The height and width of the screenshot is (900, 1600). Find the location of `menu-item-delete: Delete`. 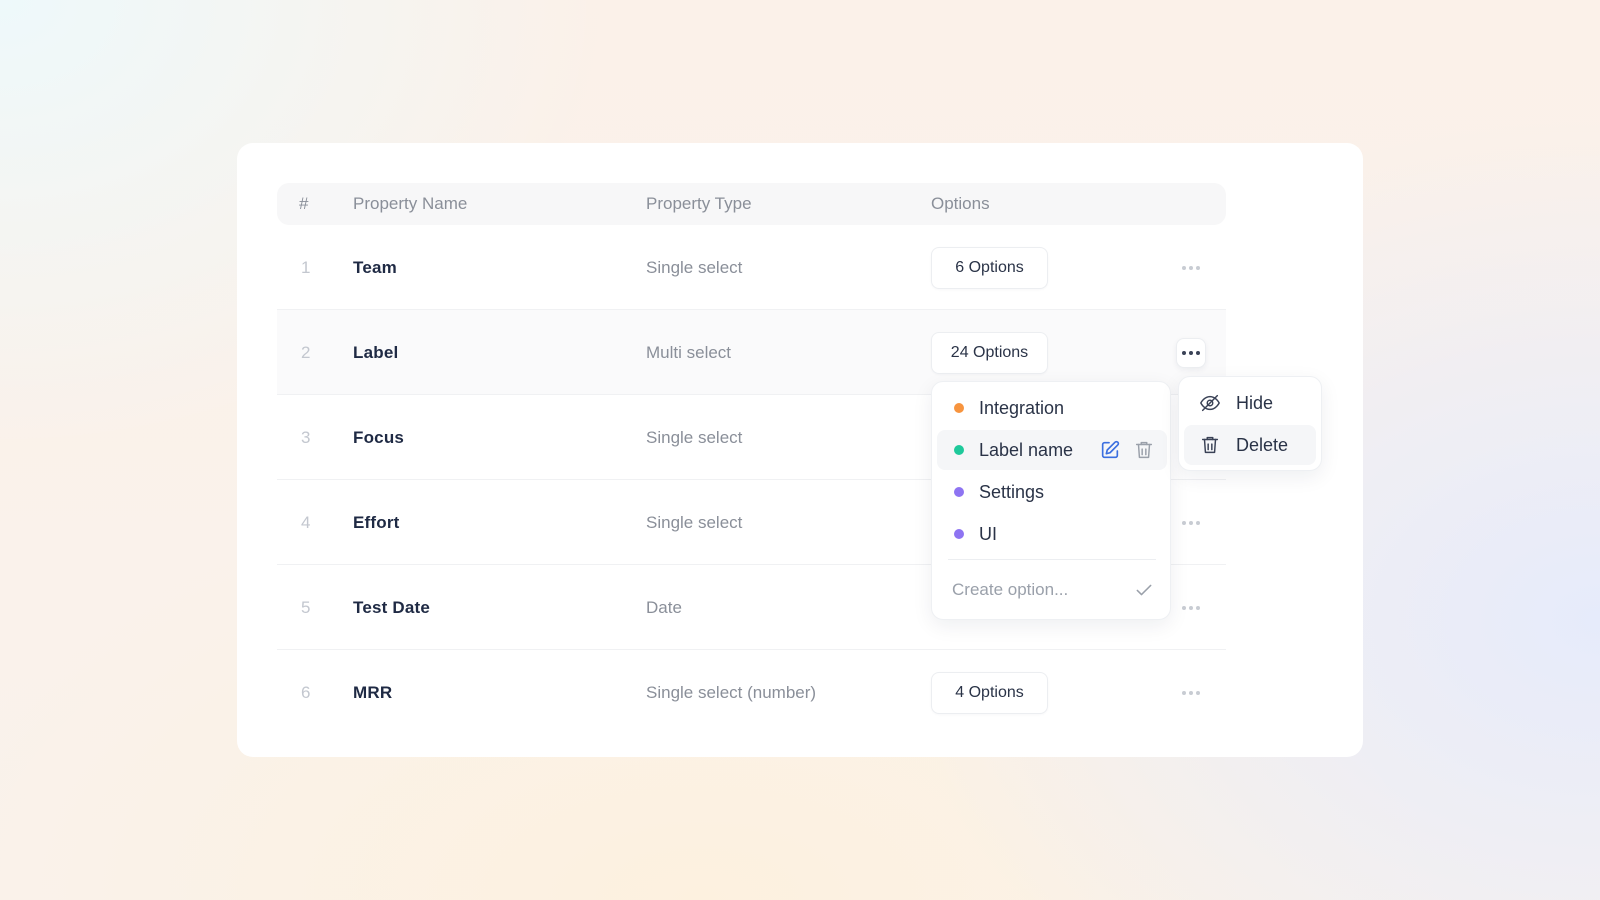

menu-item-delete: Delete is located at coordinates (1250, 445).